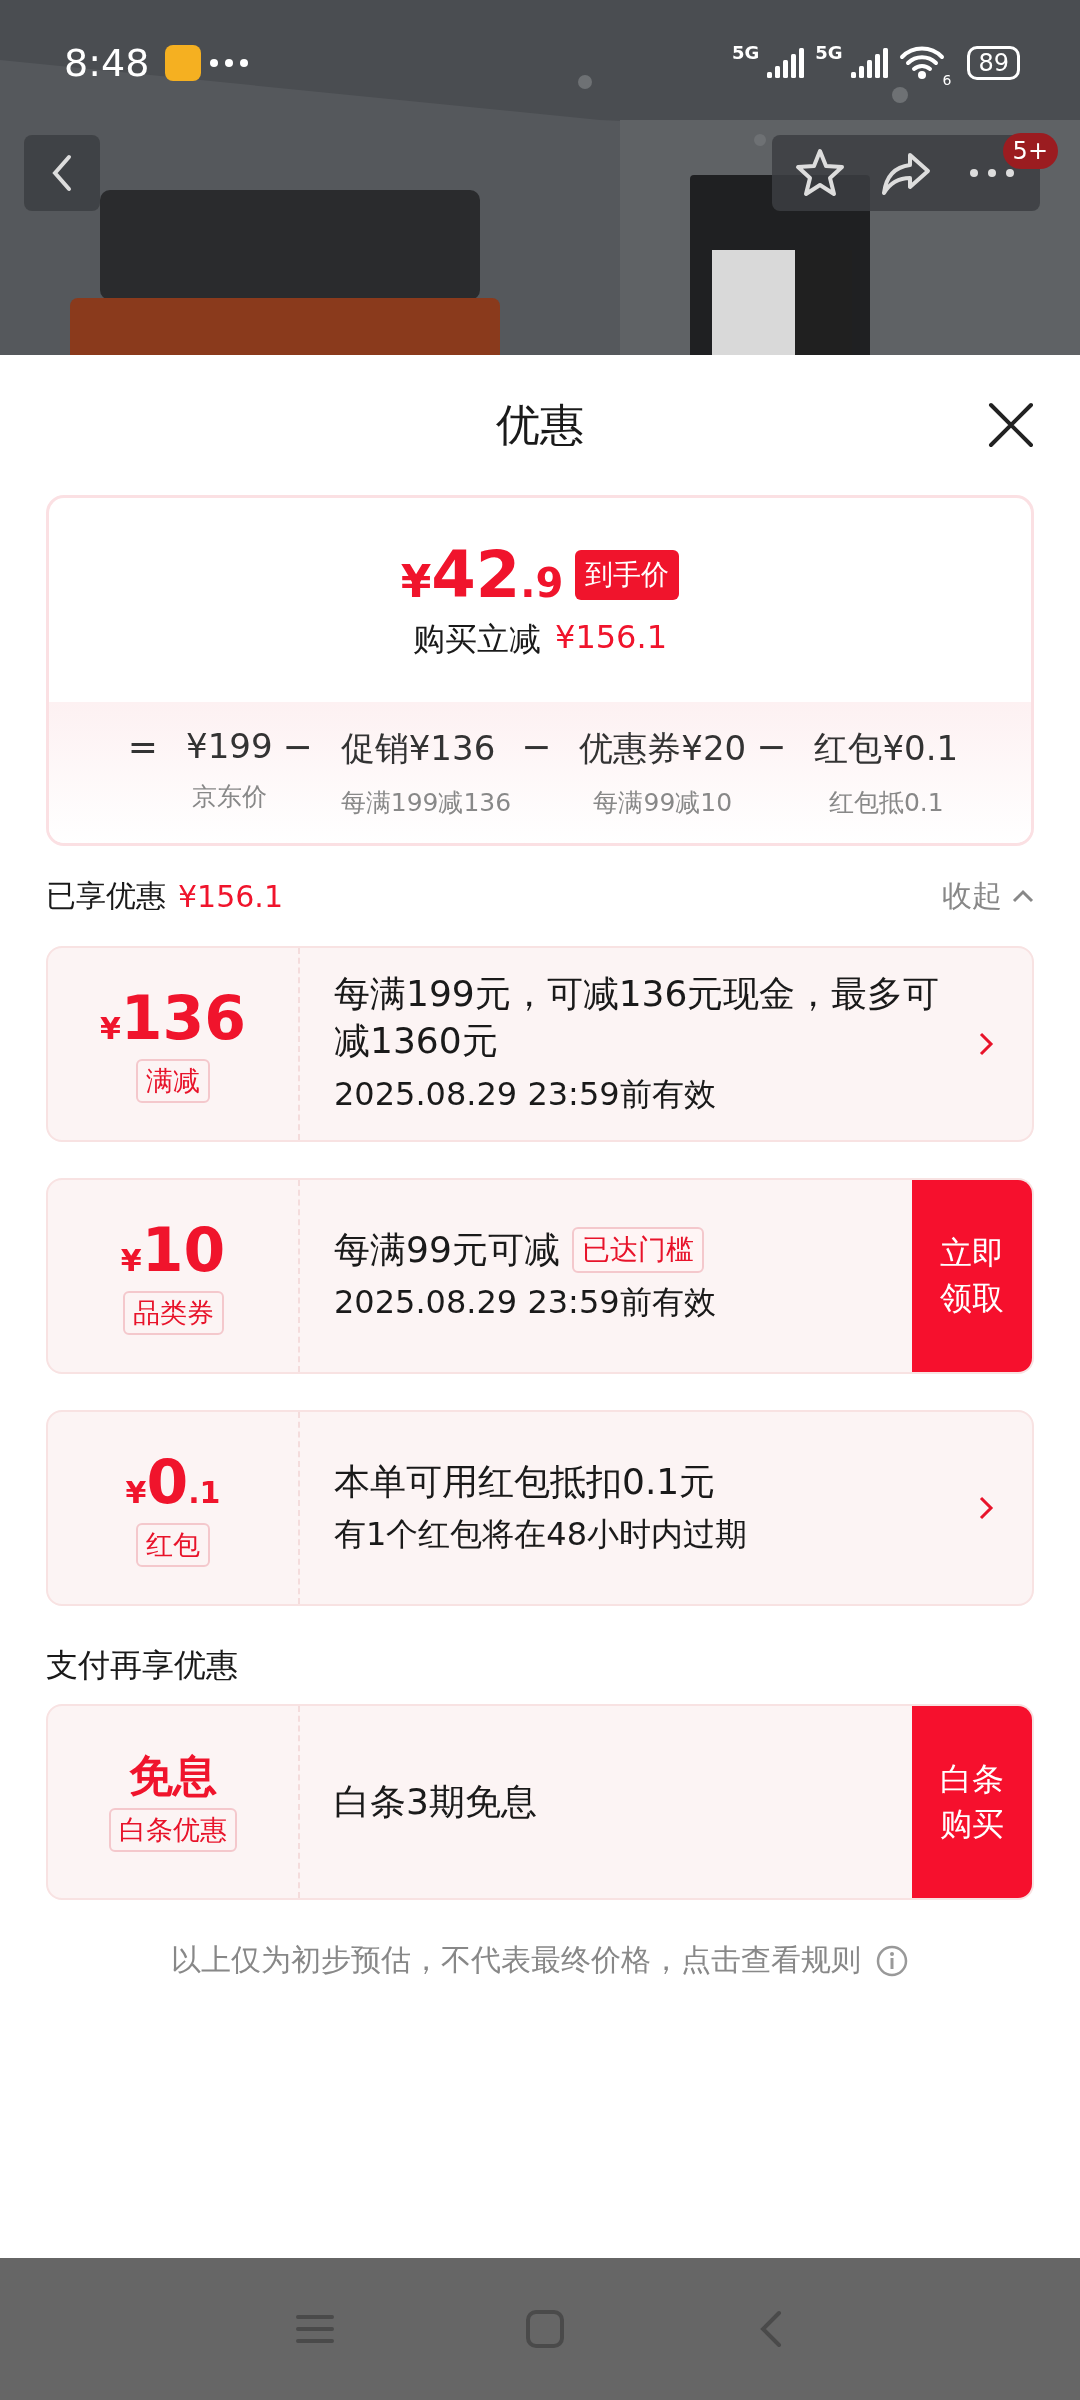 The height and width of the screenshot is (2400, 1080). Describe the element at coordinates (173, 1313) in the screenshot. I see `coupon-type-tag: 品类券` at that location.